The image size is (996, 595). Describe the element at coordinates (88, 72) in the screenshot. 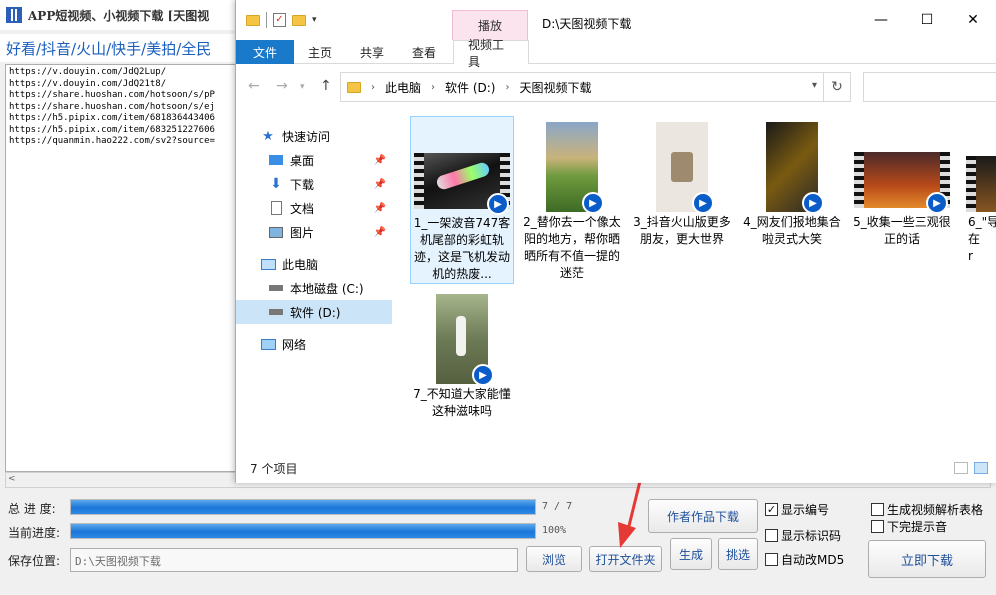

I see `url-line: https://v.douyin.com/JdQ2Lup/` at that location.